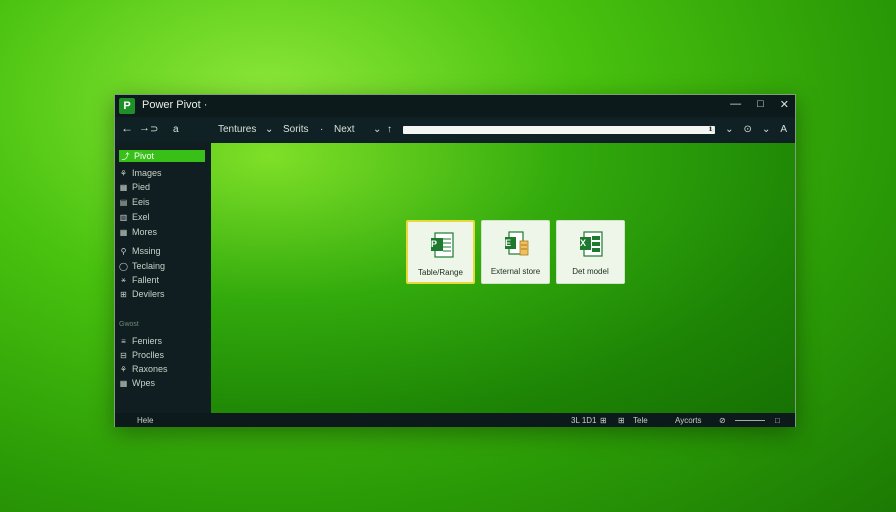  What do you see at coordinates (148, 355) in the screenshot?
I see `sidebar-item-label: Proclles` at bounding box center [148, 355].